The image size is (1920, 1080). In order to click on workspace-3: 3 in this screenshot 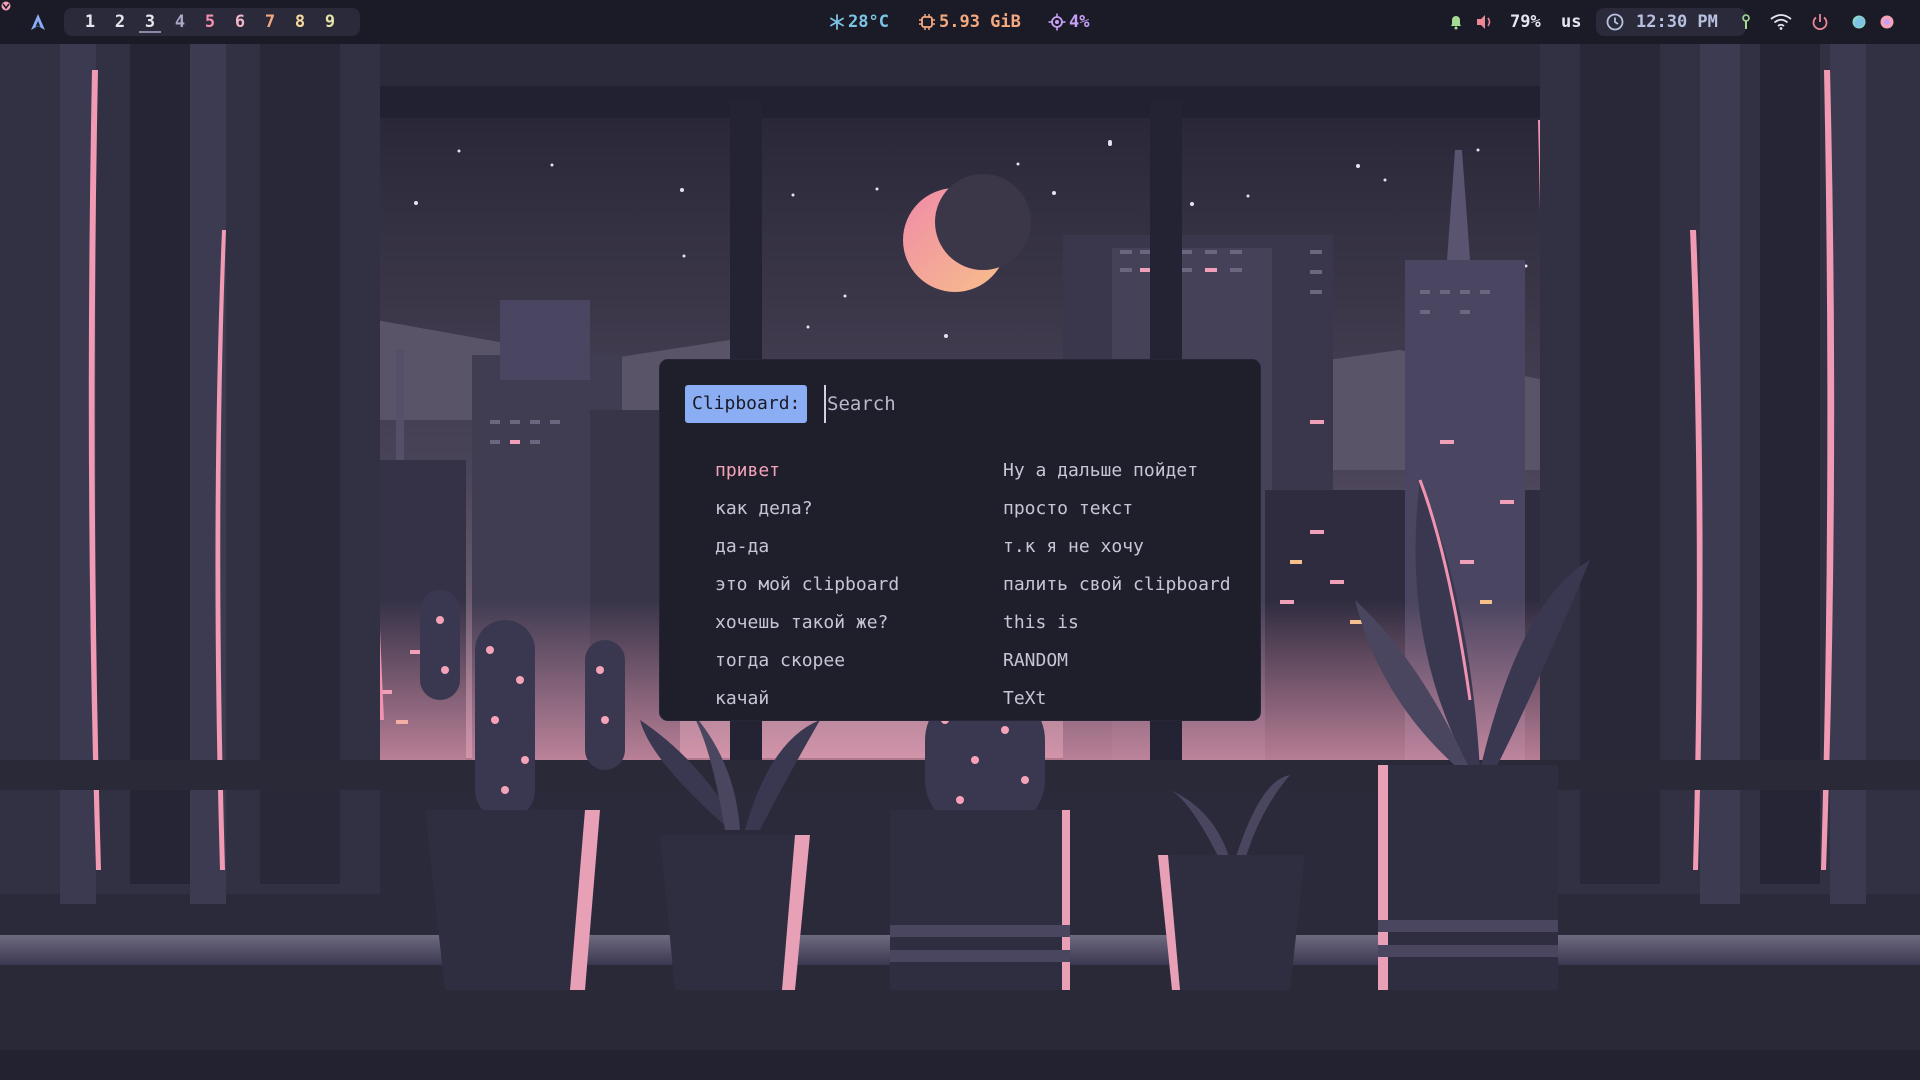, I will do `click(150, 22)`.